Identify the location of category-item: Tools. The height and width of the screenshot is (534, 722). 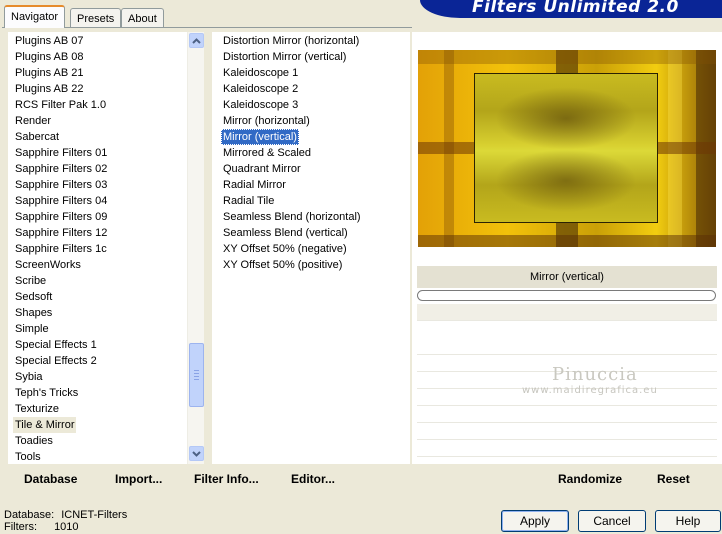
(28, 457).